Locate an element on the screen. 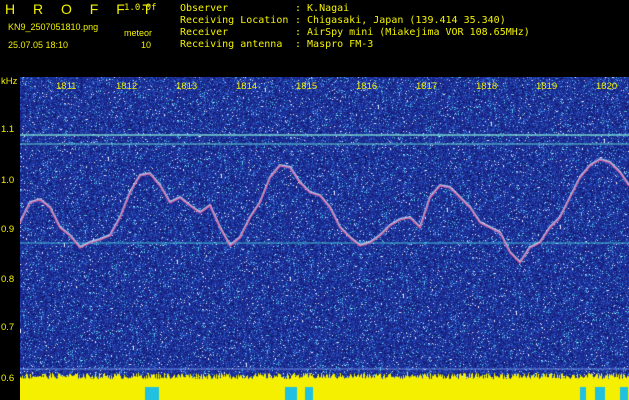 This screenshot has height=400, width=629. version-label: 1.0.0f is located at coordinates (140, 8).